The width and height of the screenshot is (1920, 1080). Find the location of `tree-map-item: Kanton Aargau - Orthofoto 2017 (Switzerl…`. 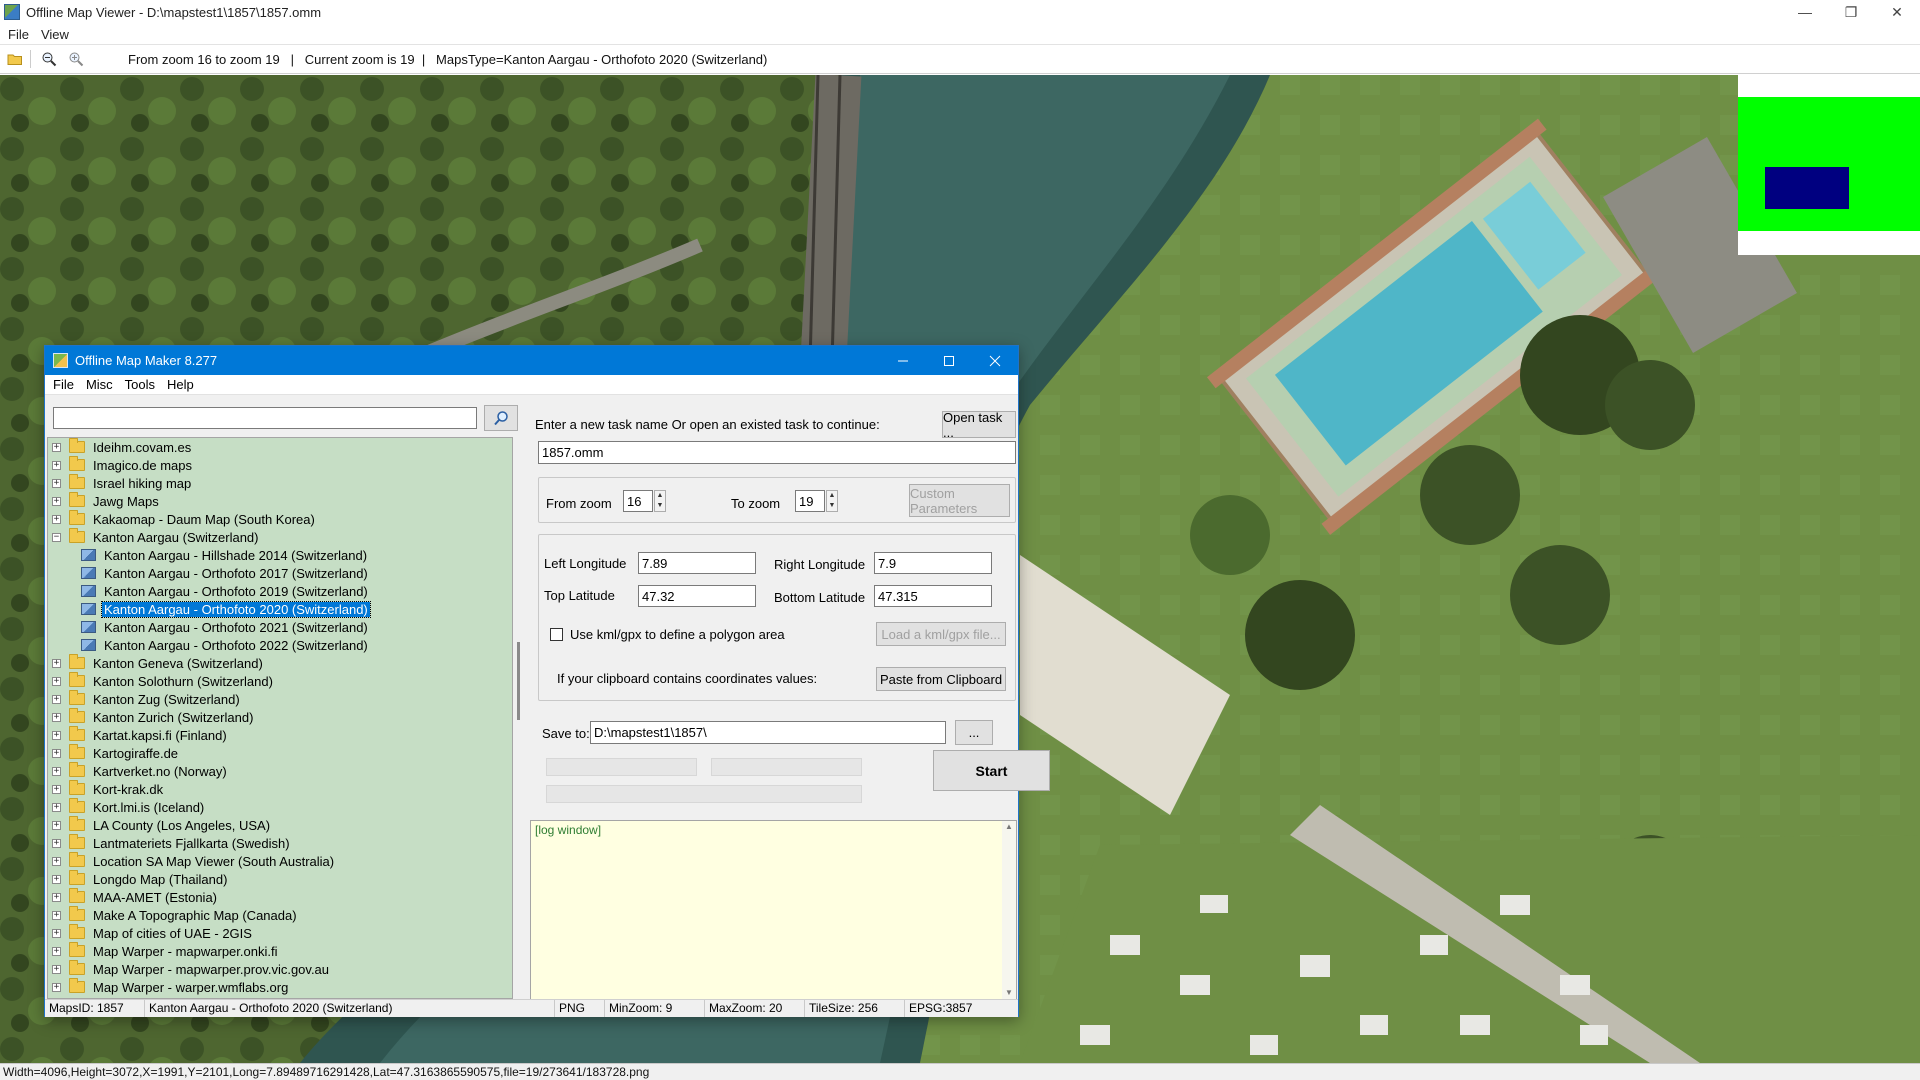

tree-map-item: Kanton Aargau - Orthofoto 2017 (Switzerl… is located at coordinates (280, 573).